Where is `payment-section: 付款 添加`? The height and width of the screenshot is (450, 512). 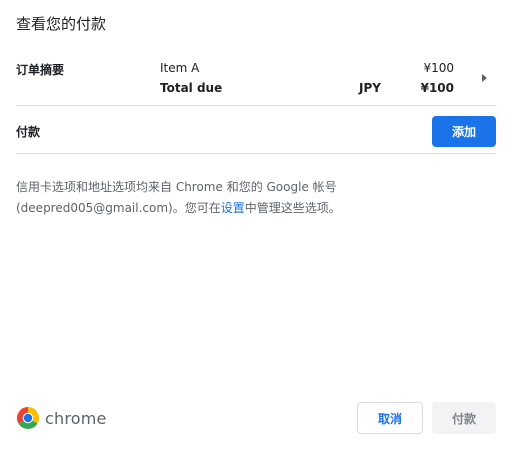 payment-section: 付款 添加 is located at coordinates (256, 130).